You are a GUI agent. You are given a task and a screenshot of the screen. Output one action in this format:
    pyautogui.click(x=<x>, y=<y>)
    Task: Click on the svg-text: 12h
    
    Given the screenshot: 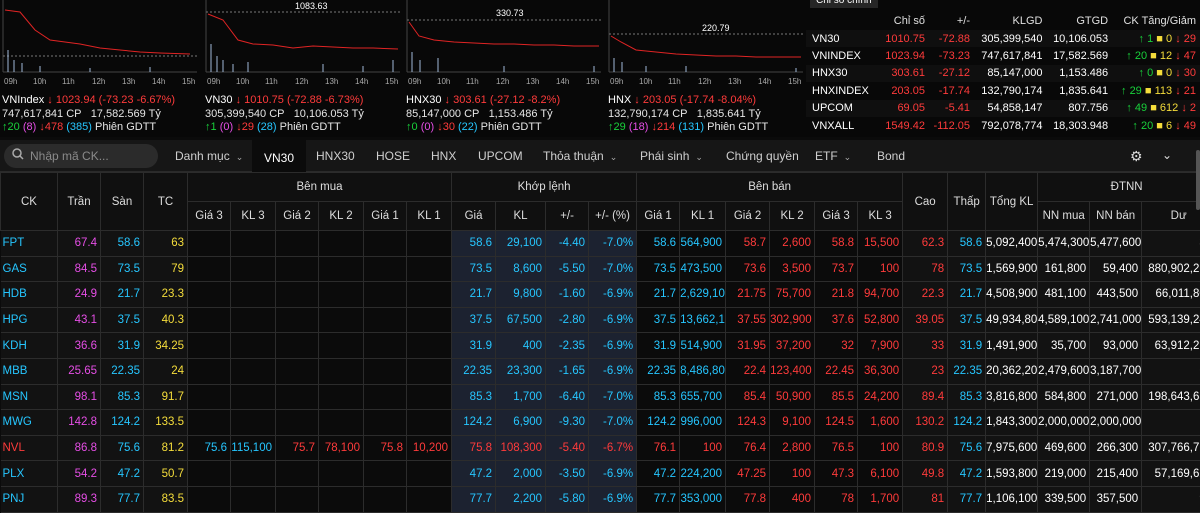 What is the action you would take?
    pyautogui.click(x=301, y=81)
    